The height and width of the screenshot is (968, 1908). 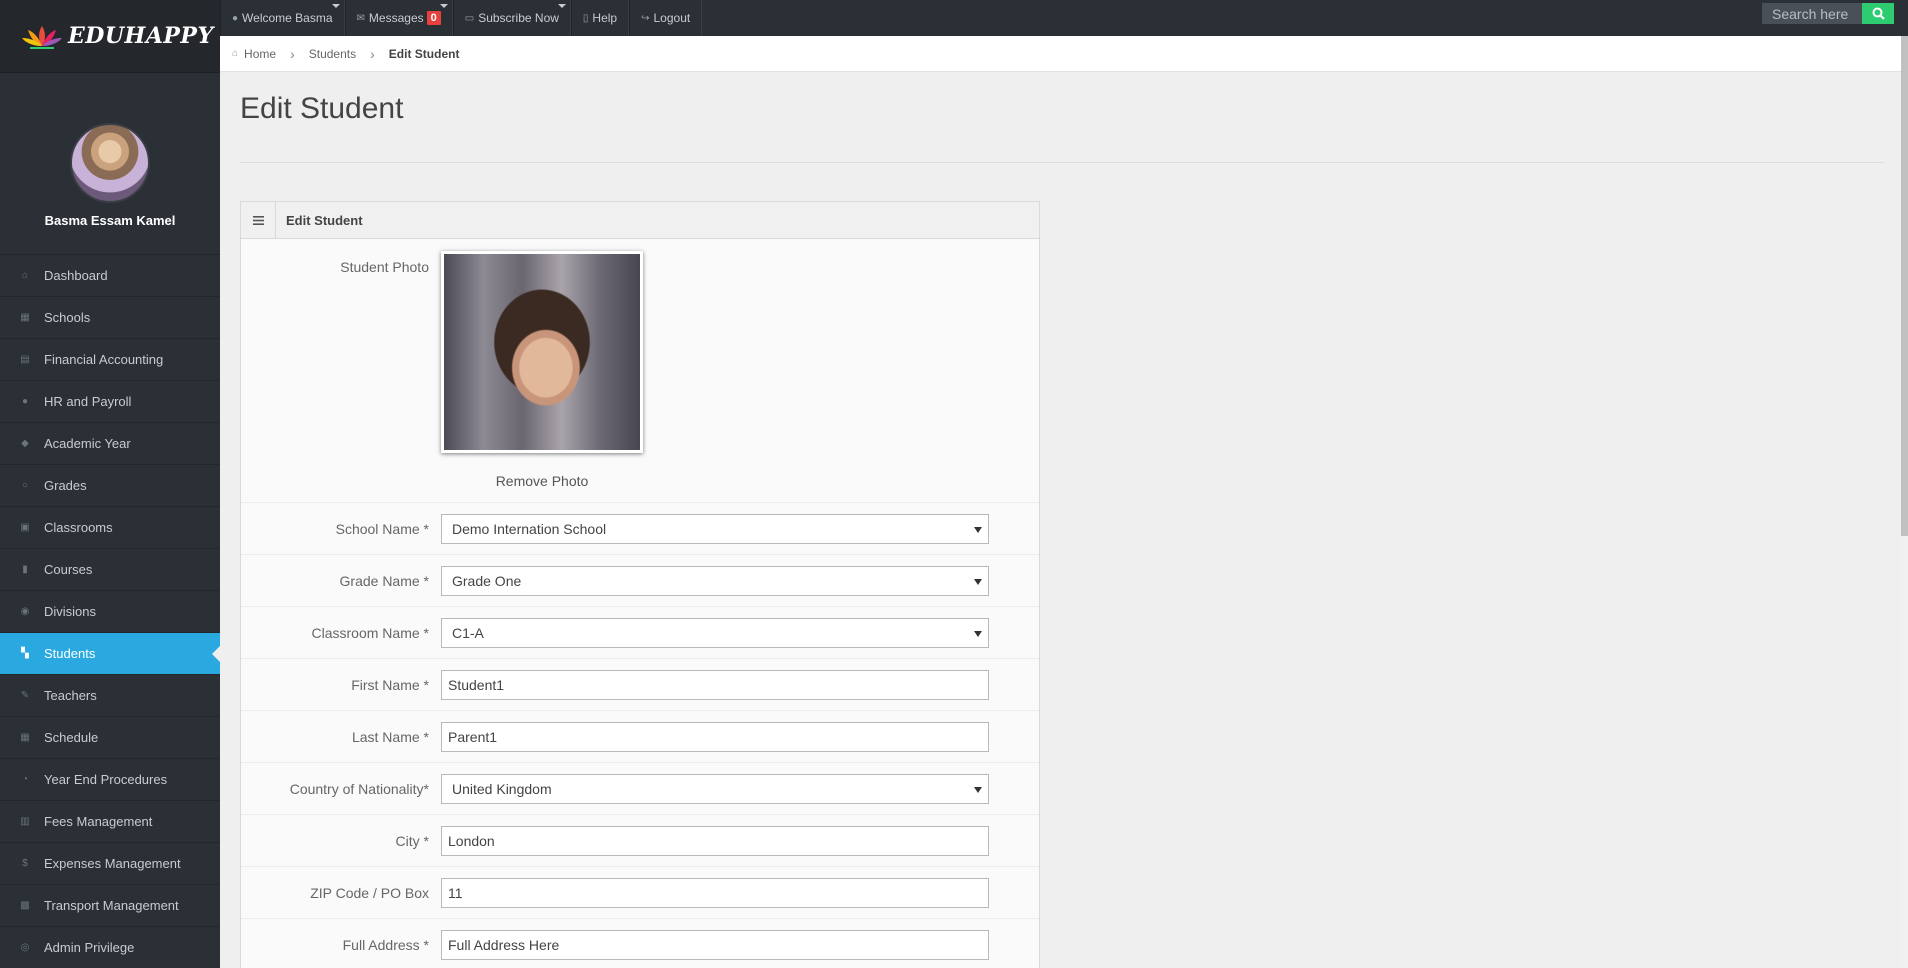 What do you see at coordinates (715, 789) in the screenshot?
I see `country-select: United Kingdom` at bounding box center [715, 789].